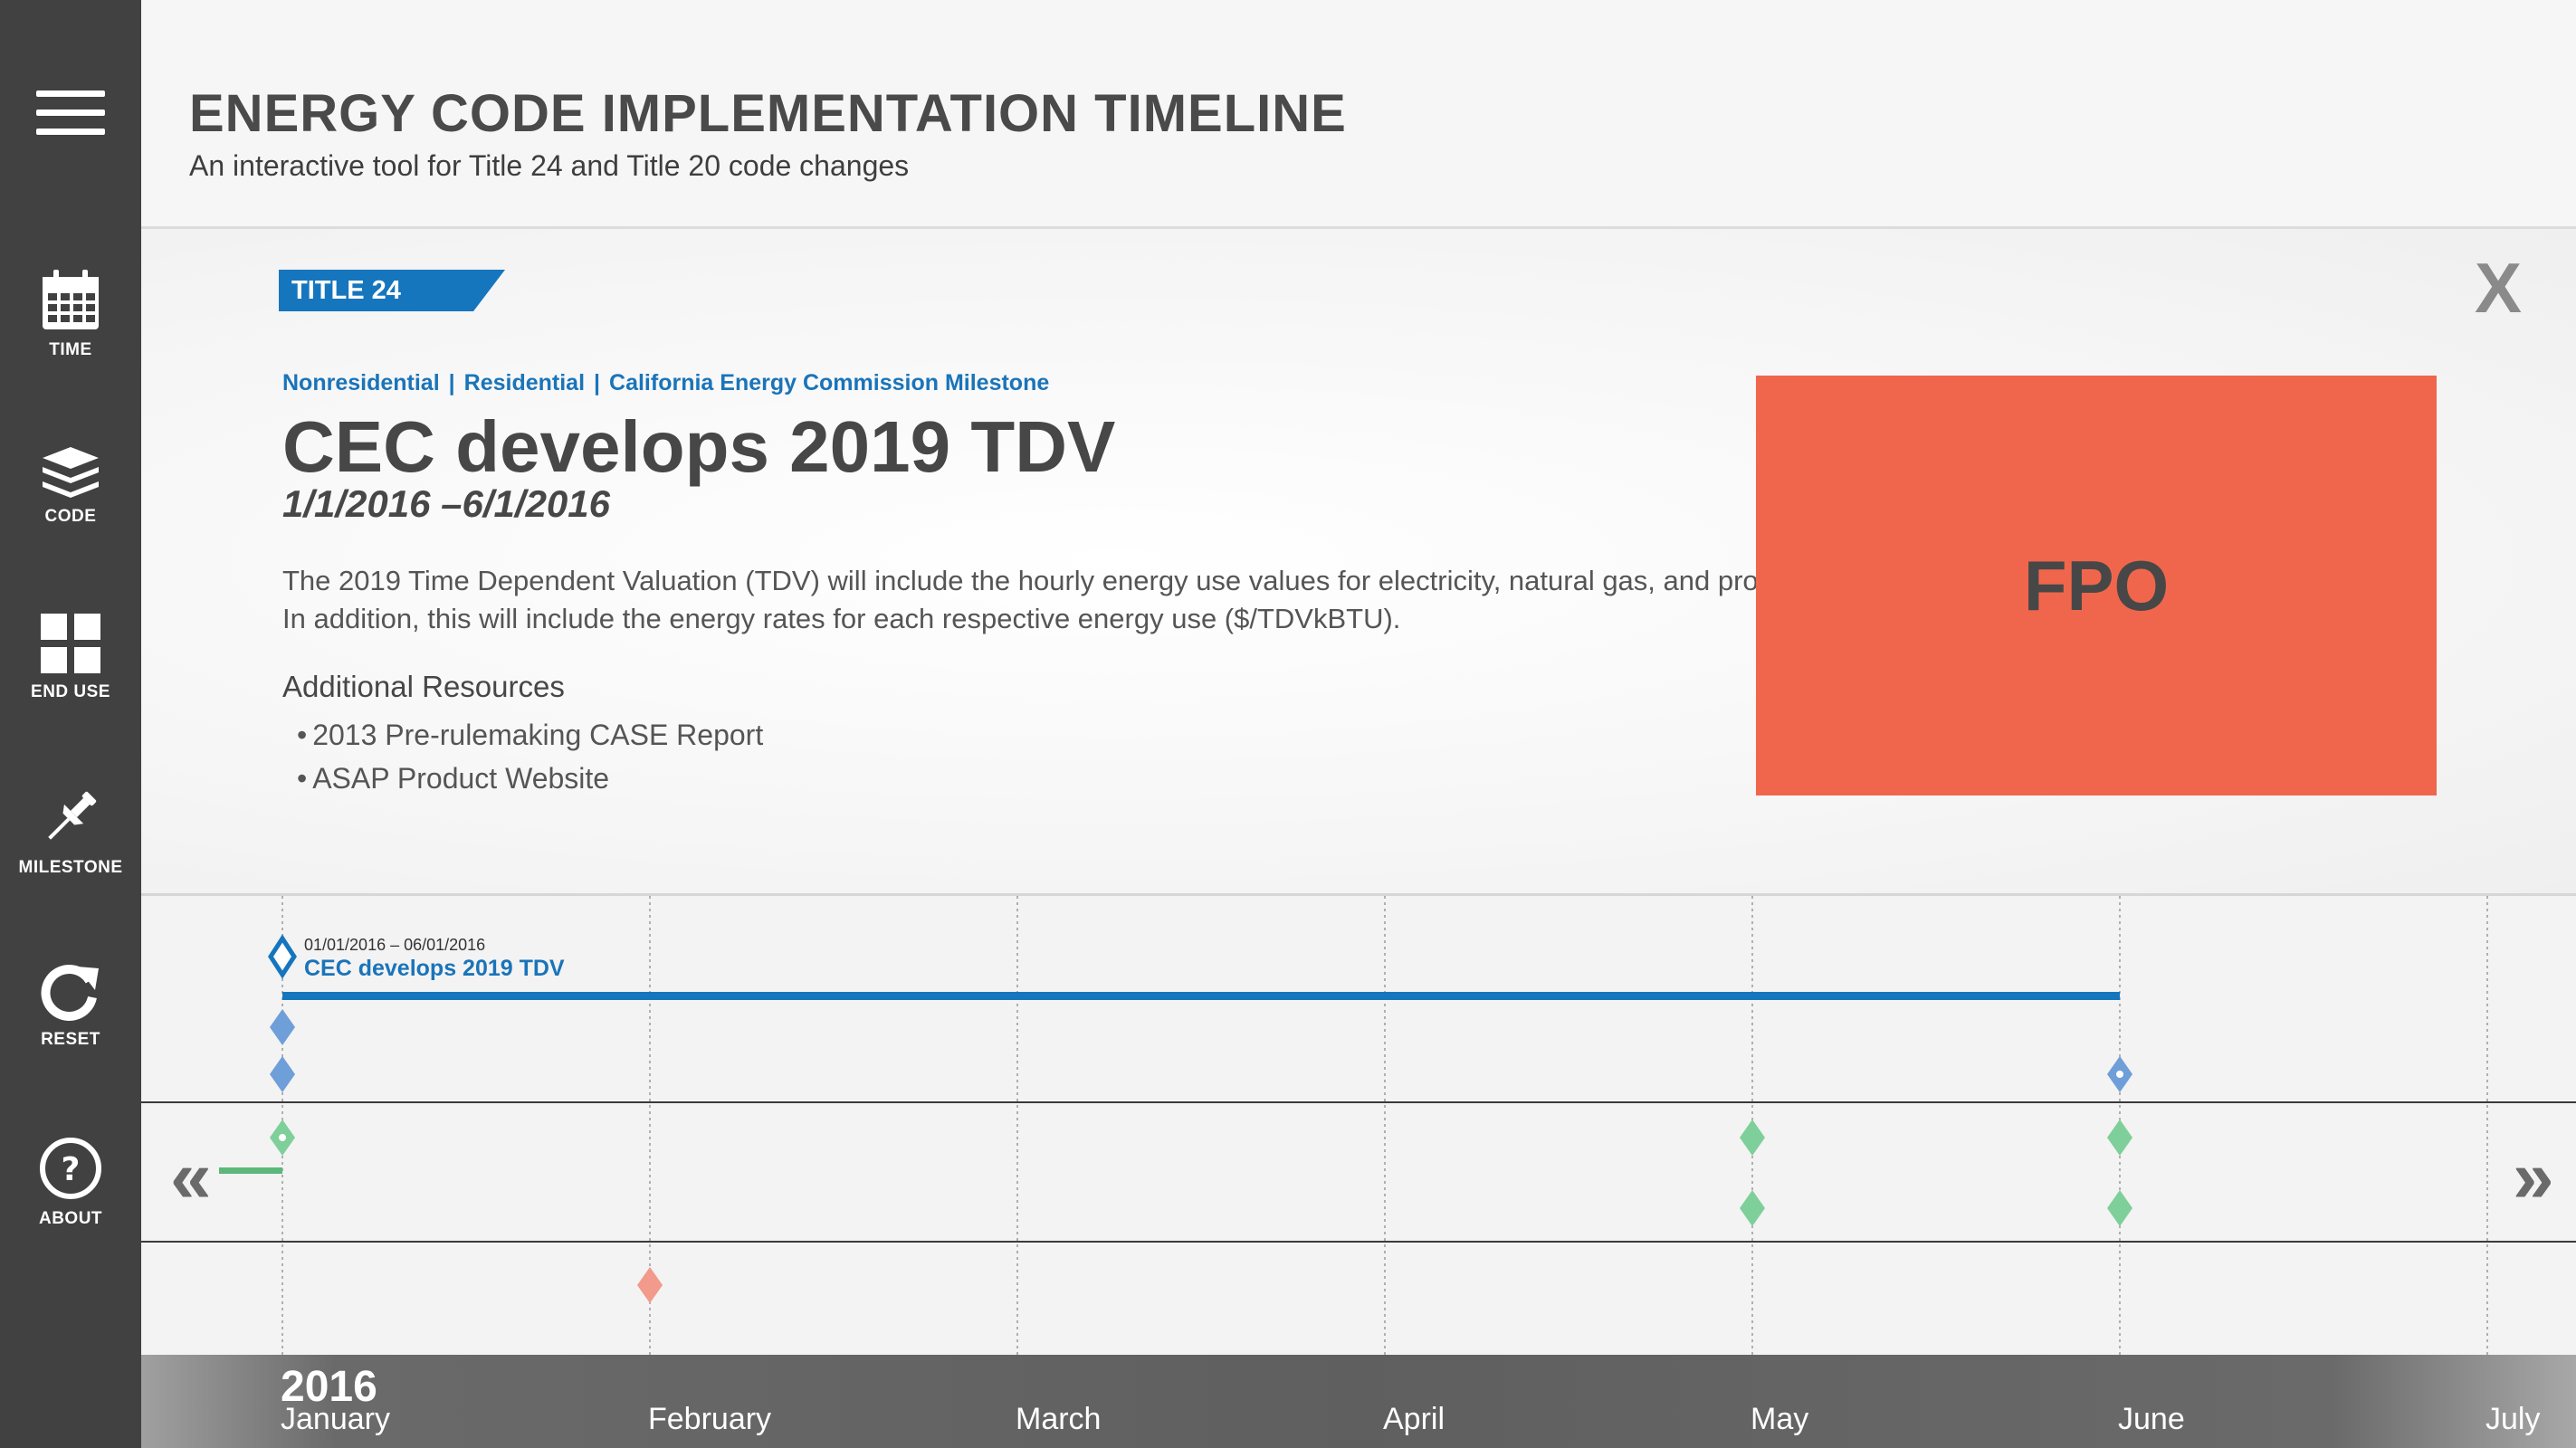 This screenshot has width=2576, height=1448. Describe the element at coordinates (392, 291) in the screenshot. I see `code-tag-badge: TITLE 24` at that location.